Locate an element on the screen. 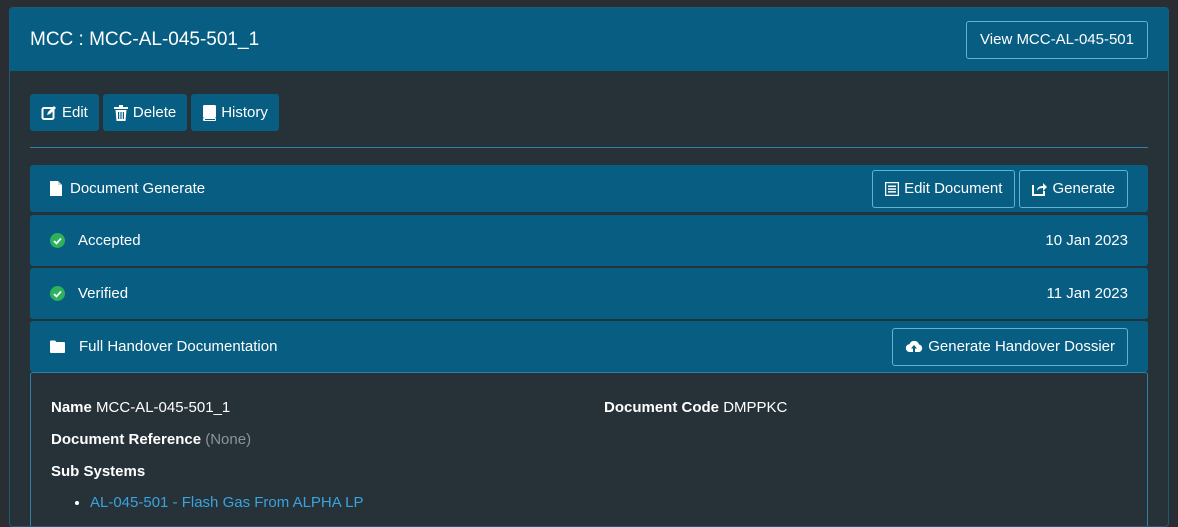 Image resolution: width=1178 pixels, height=527 pixels. document-code-label: Document Code is located at coordinates (662, 407).